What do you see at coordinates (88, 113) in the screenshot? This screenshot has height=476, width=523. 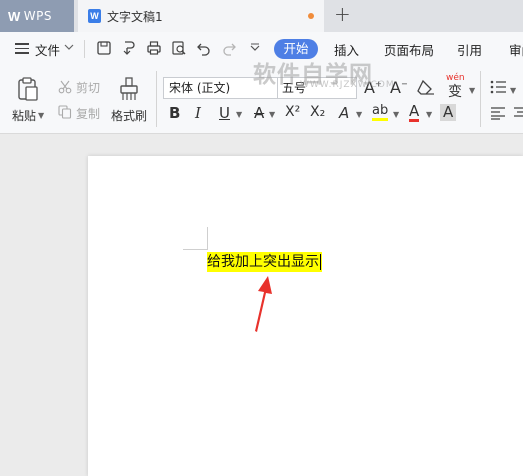 I see `copy-button: 复制` at bounding box center [88, 113].